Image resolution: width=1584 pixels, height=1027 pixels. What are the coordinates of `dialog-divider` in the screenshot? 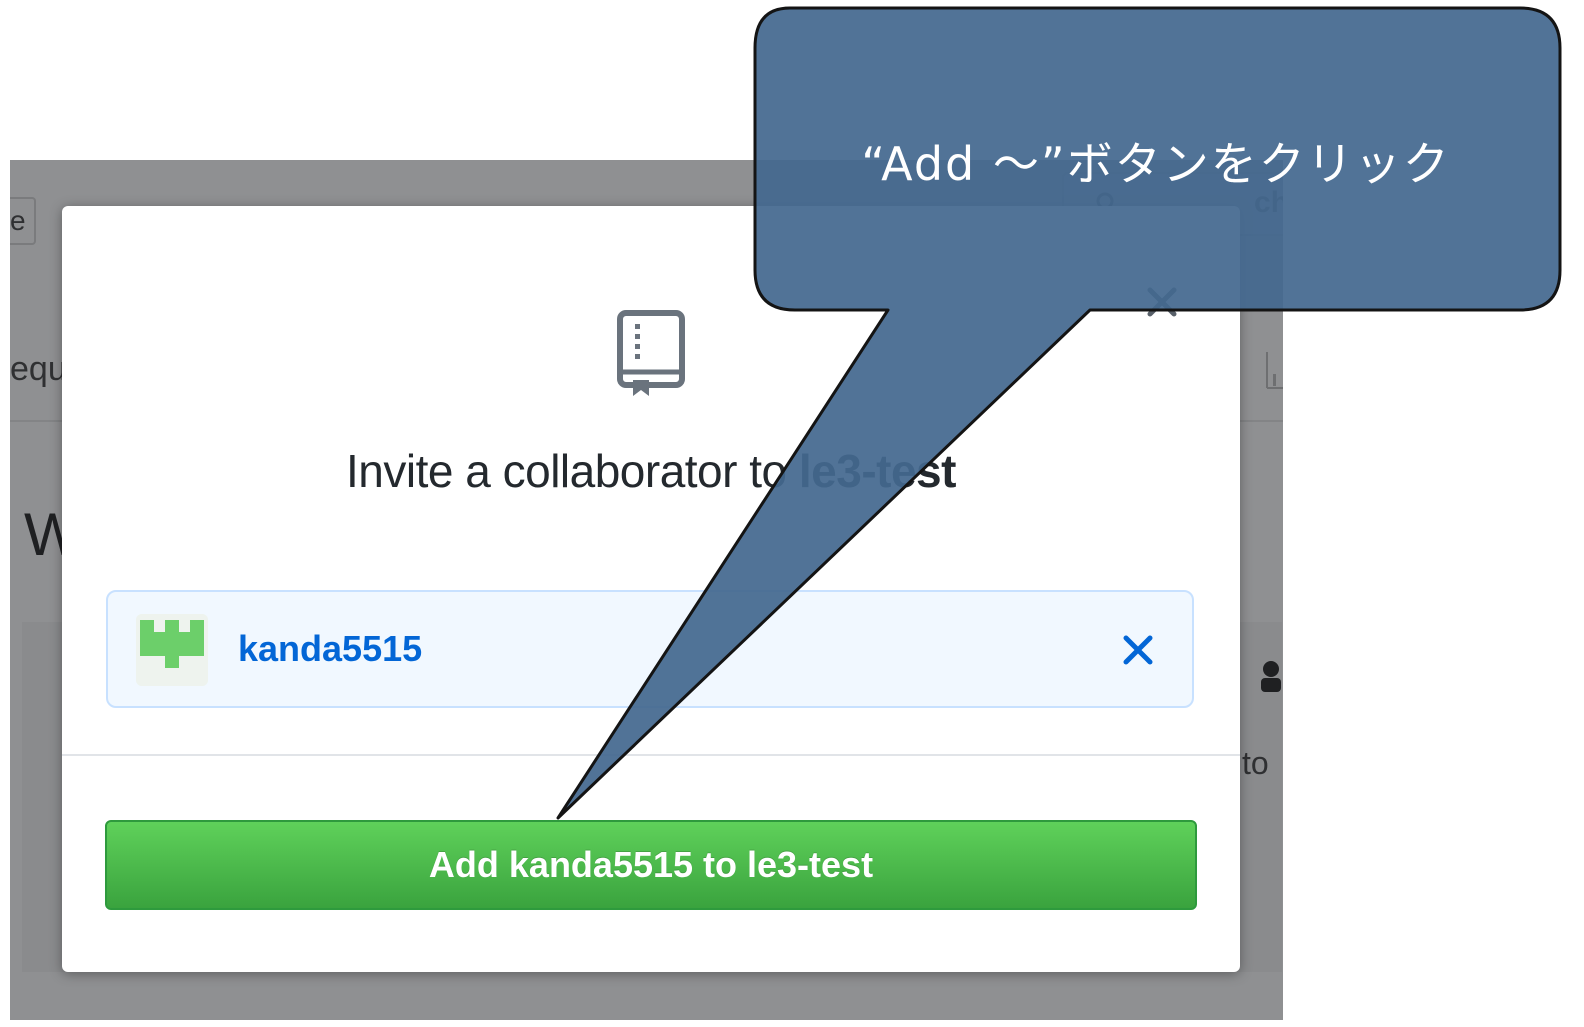 It's located at (651, 755).